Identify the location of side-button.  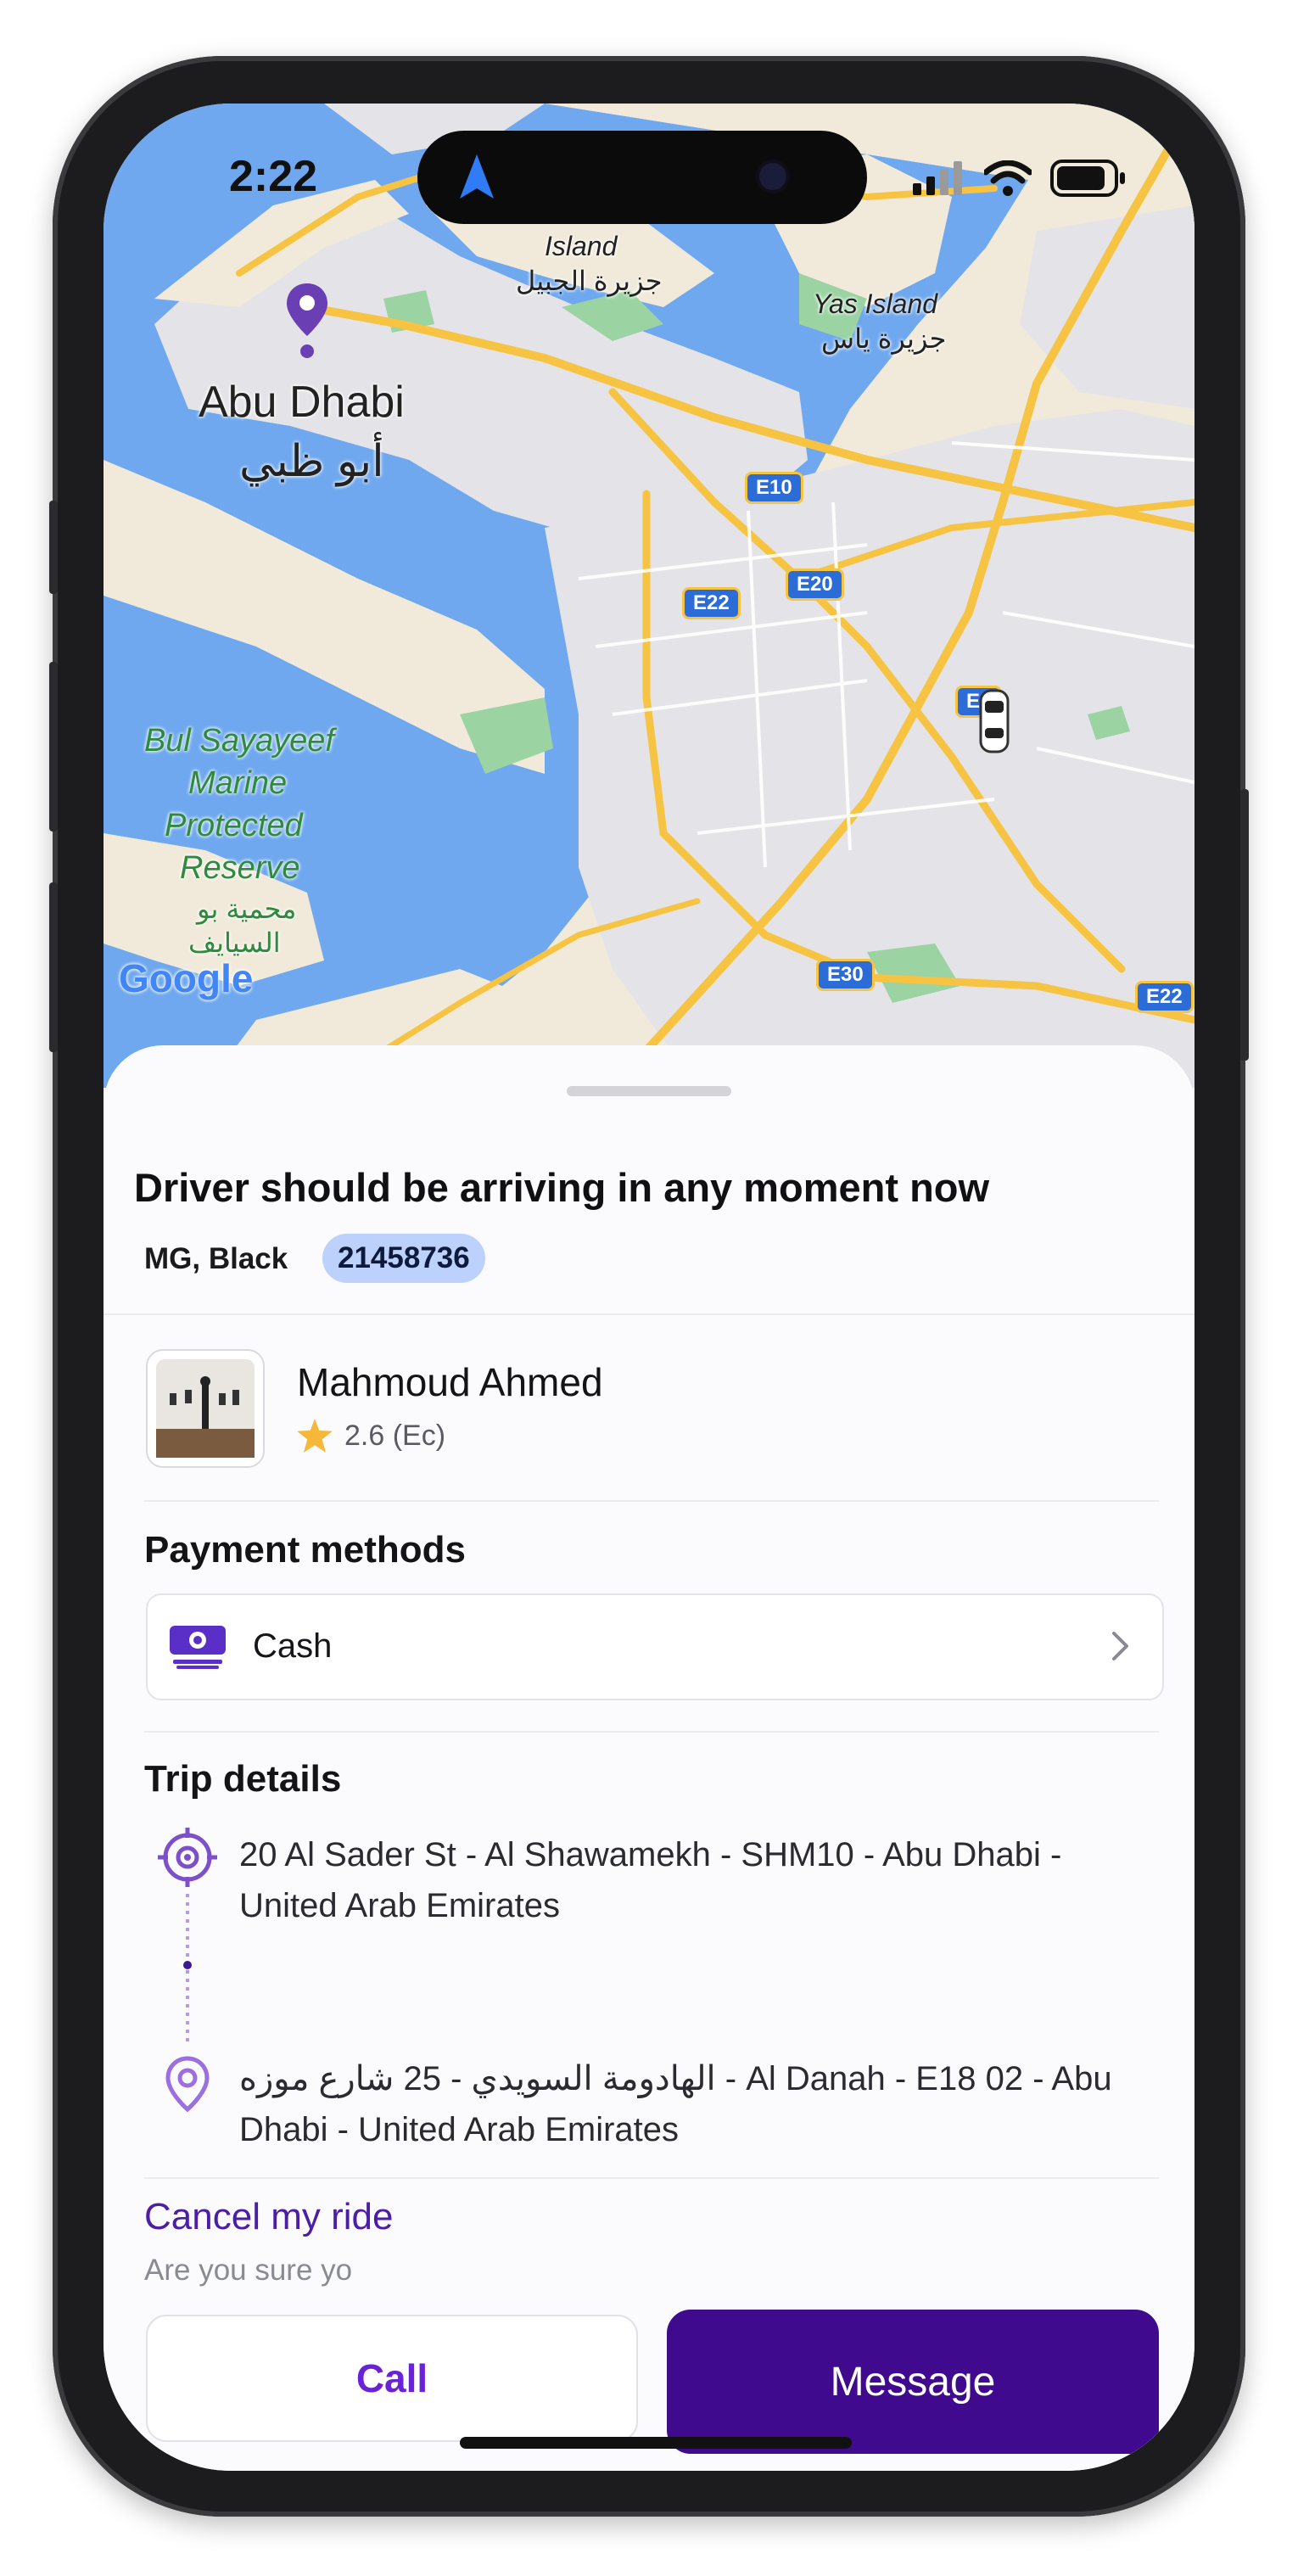
(53, 547).